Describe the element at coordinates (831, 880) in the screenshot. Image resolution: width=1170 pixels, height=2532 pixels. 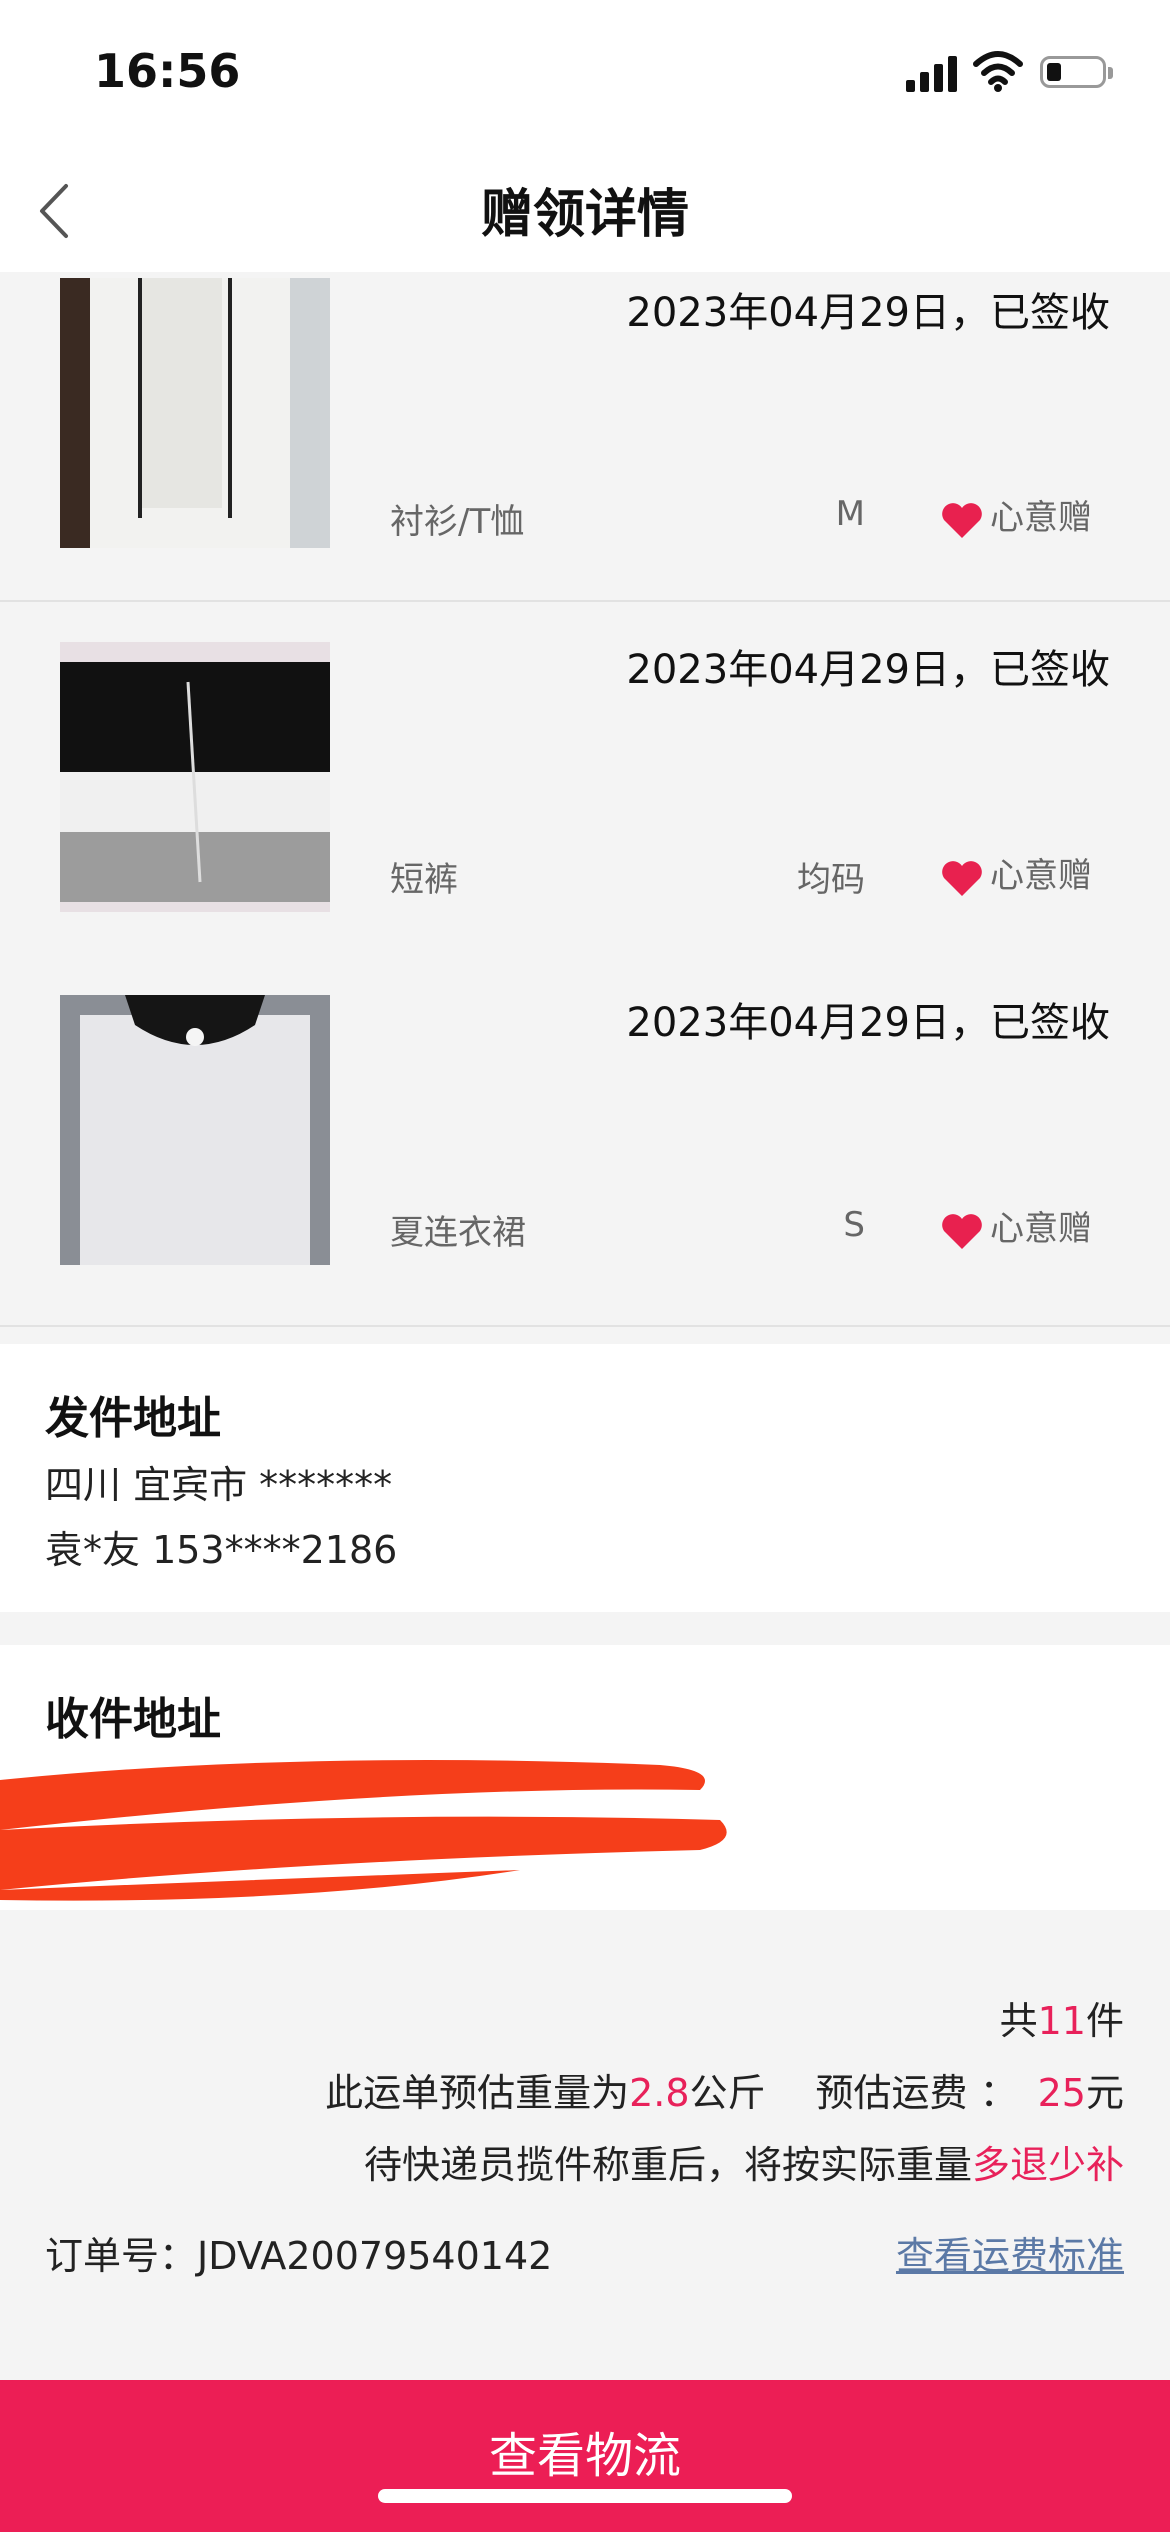
I see `item-size: 均码` at that location.